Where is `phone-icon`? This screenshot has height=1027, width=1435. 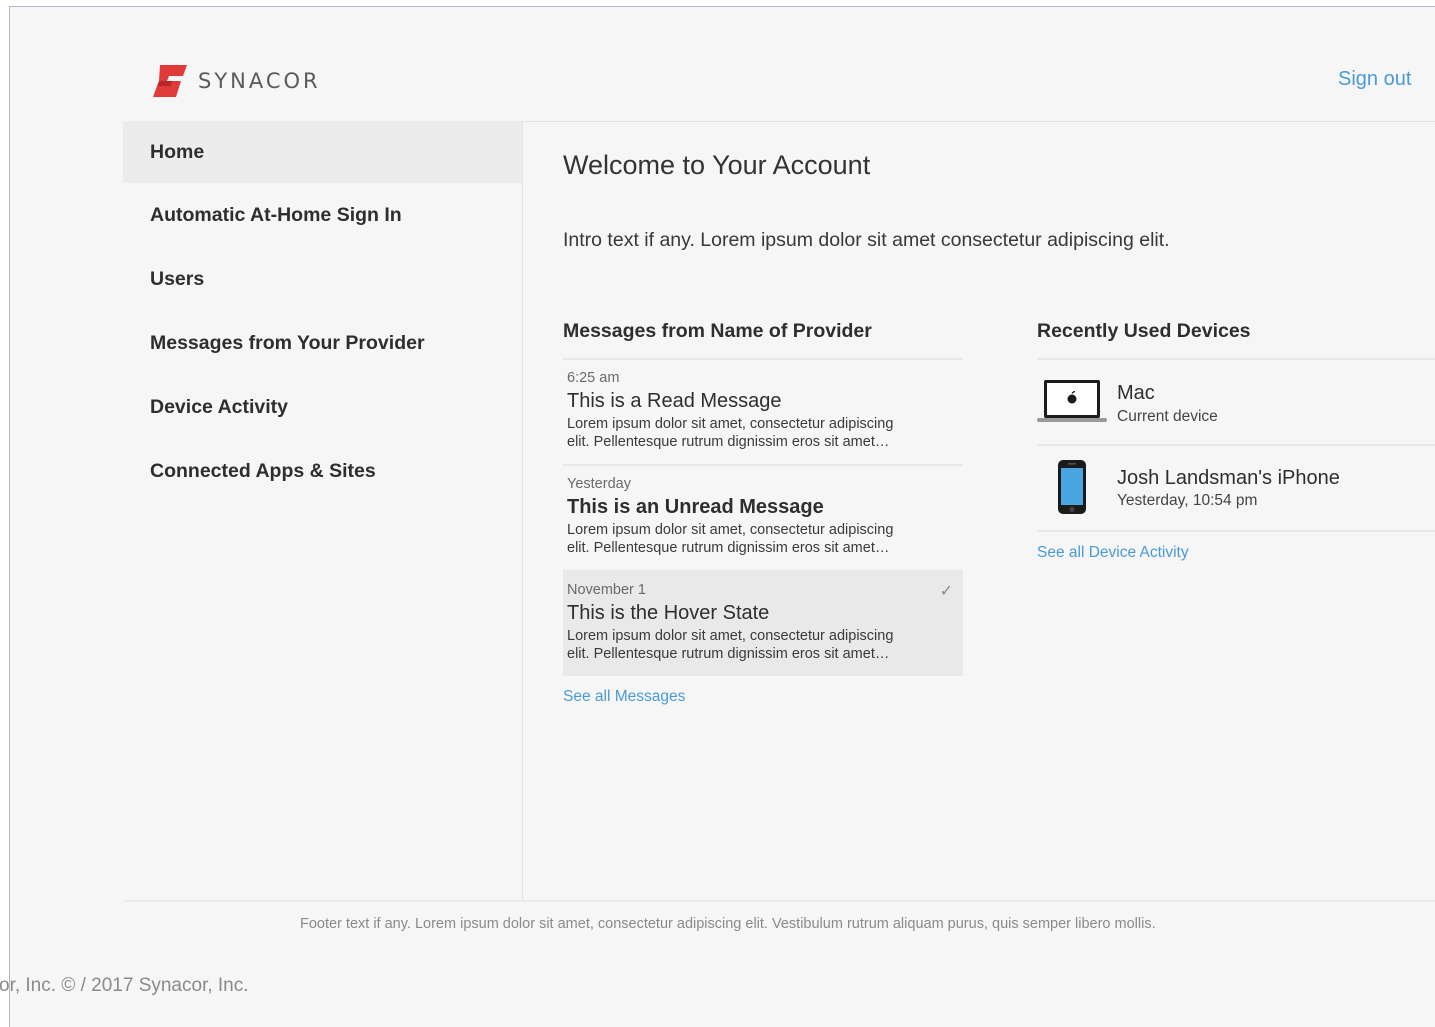
phone-icon is located at coordinates (1072, 487).